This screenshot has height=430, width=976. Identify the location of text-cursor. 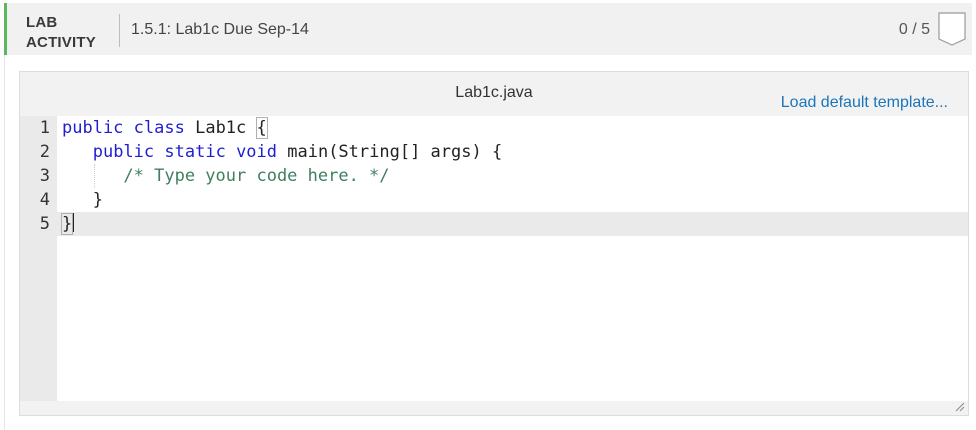
(74, 222).